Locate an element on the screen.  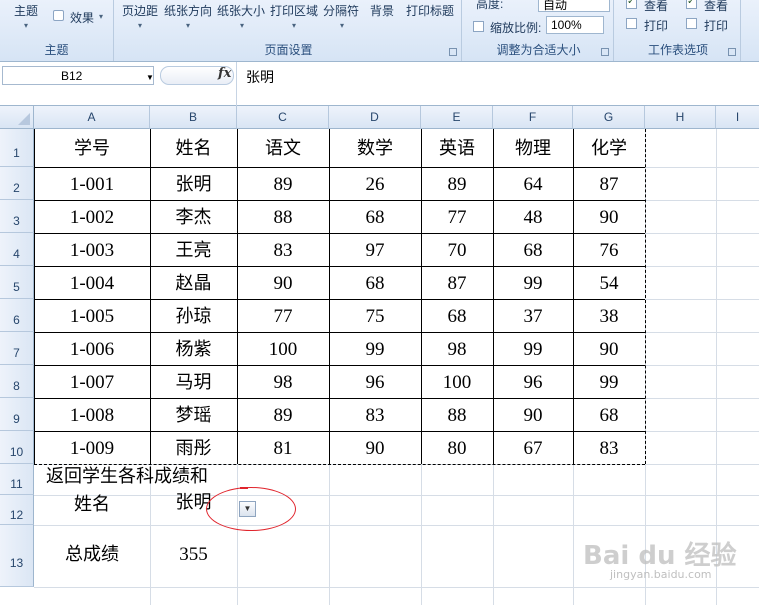
row-header-8: 8 is located at coordinates (17, 381).